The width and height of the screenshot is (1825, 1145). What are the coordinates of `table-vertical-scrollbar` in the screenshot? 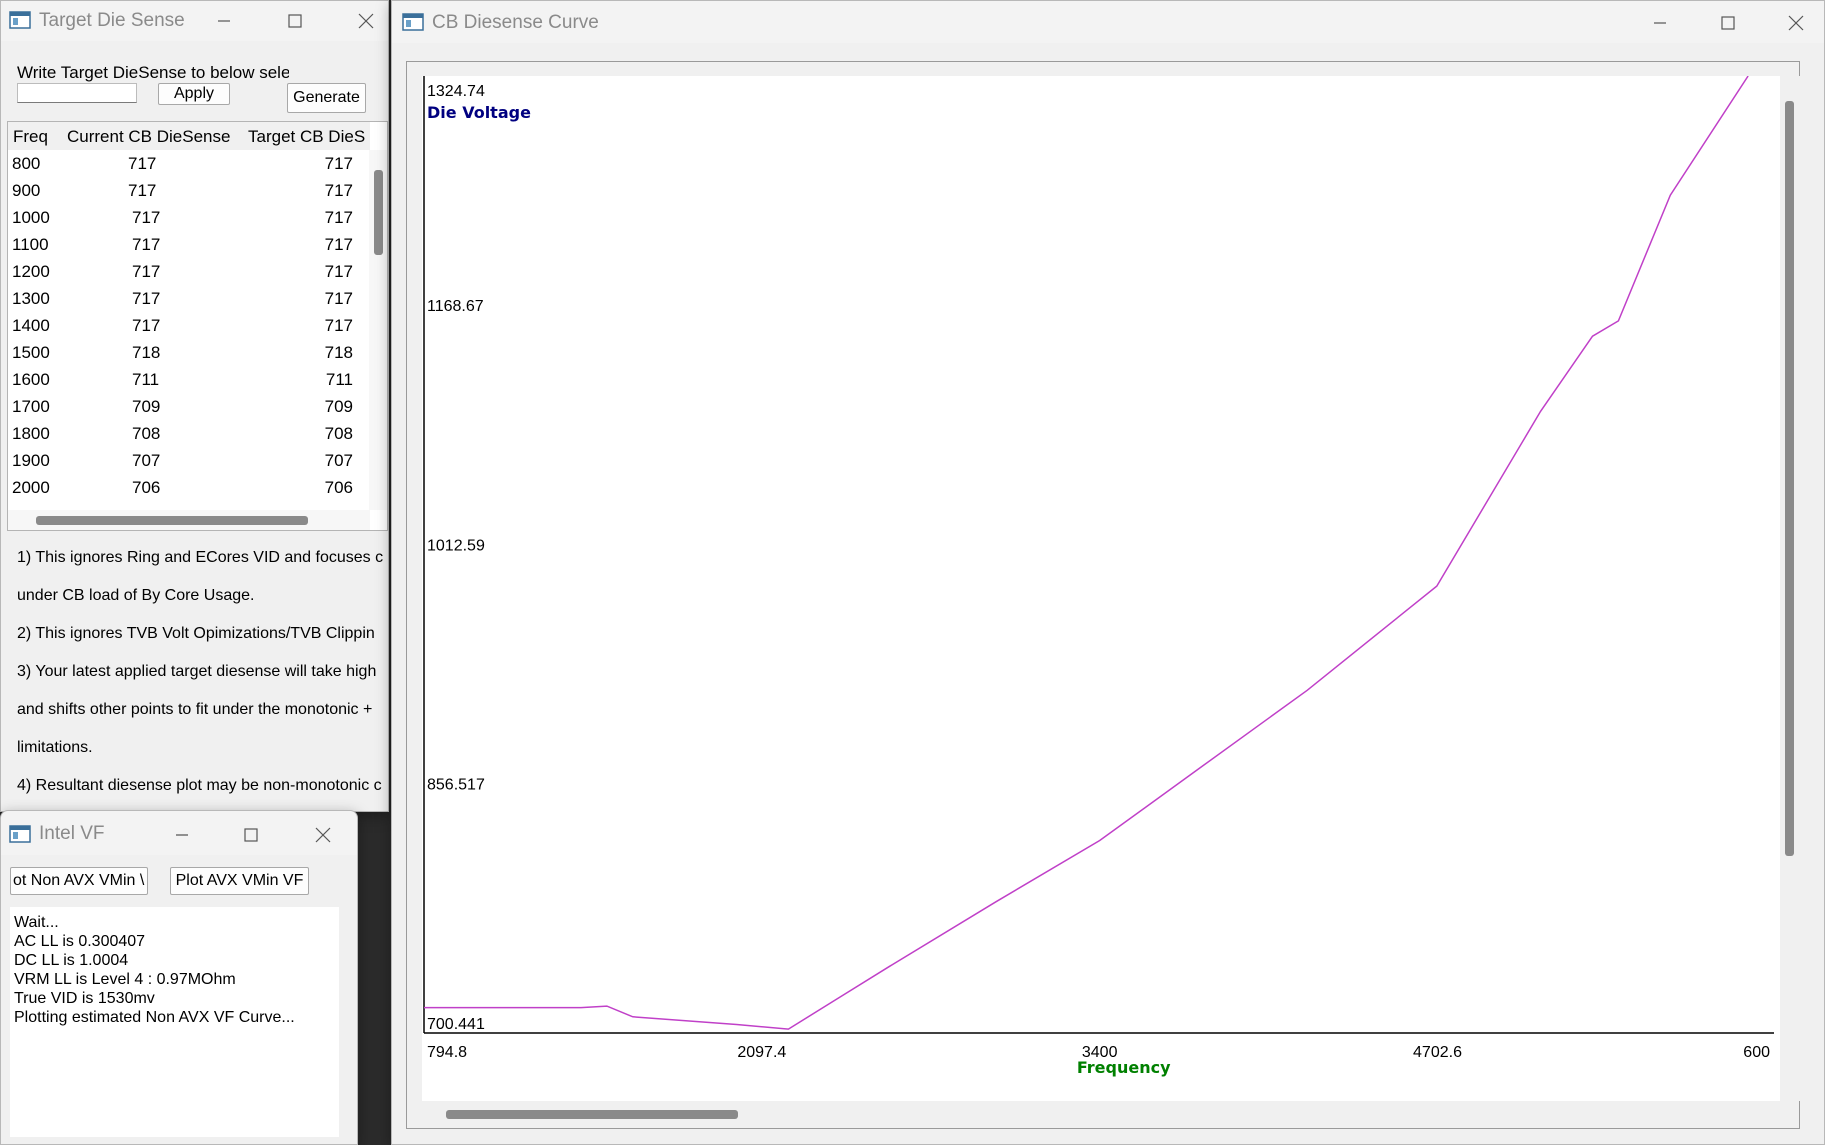 It's located at (378, 330).